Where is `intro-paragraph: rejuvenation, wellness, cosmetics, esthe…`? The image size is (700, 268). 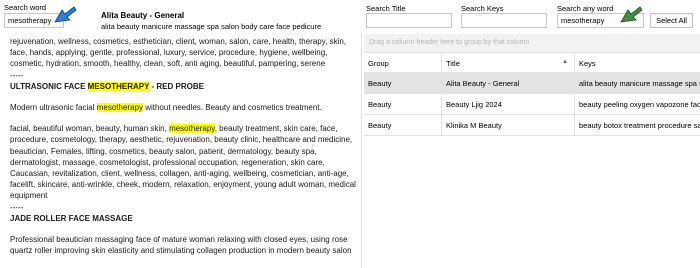 intro-paragraph: rejuvenation, wellness, cosmetics, esthe… is located at coordinates (178, 53).